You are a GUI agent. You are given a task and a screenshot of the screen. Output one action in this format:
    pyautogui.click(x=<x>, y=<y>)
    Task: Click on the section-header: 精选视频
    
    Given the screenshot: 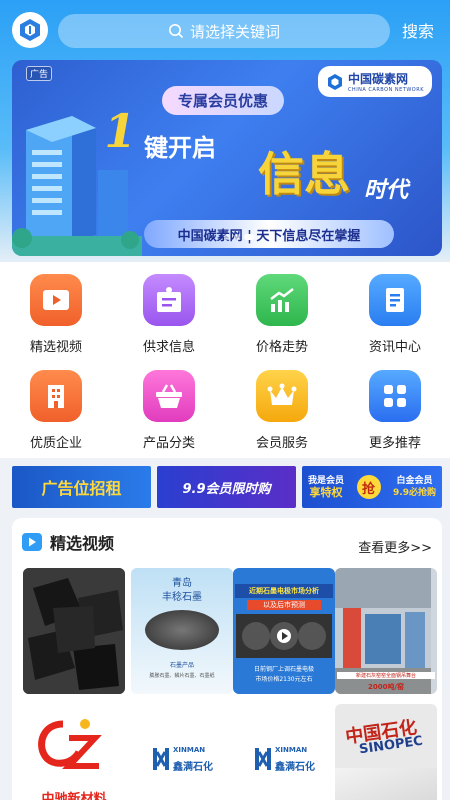 What is the action you would take?
    pyautogui.click(x=68, y=542)
    